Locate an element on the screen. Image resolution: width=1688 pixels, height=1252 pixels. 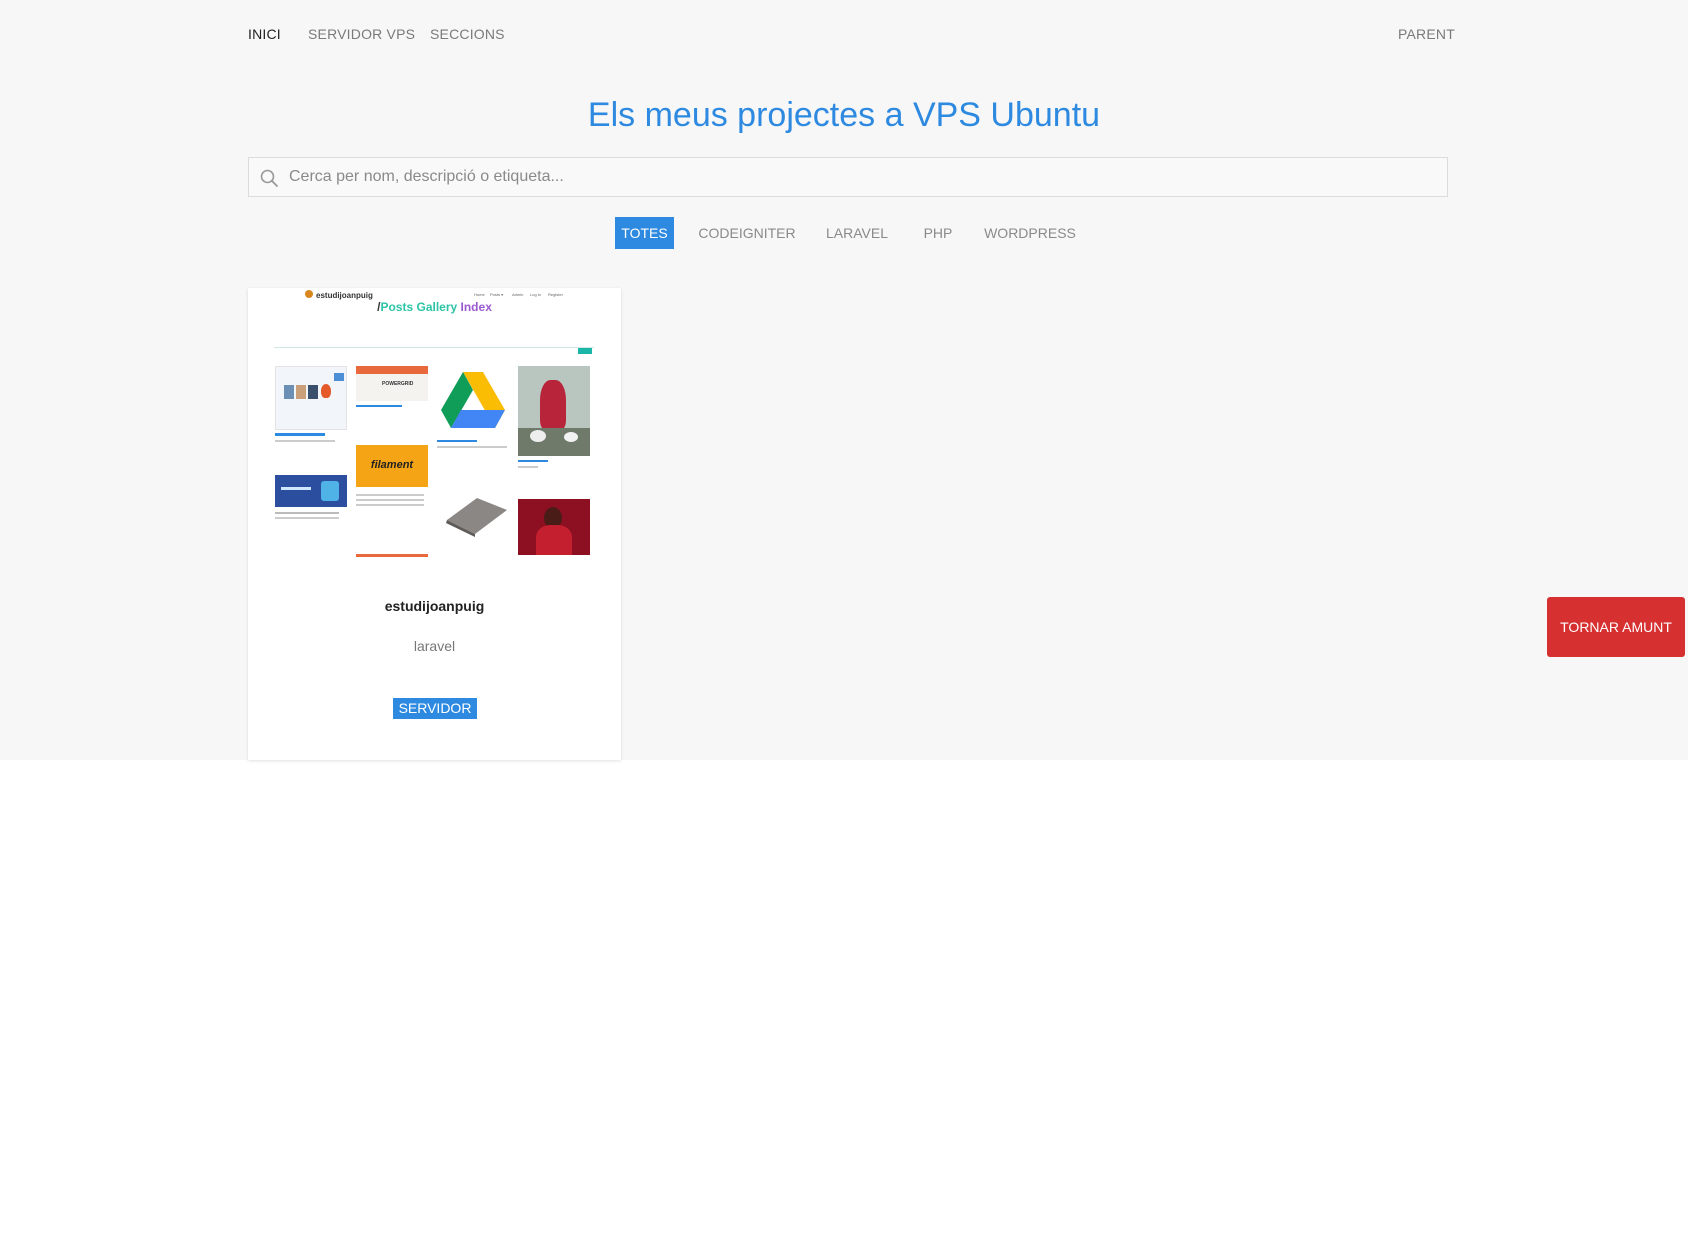
search-icon is located at coordinates (269, 178).